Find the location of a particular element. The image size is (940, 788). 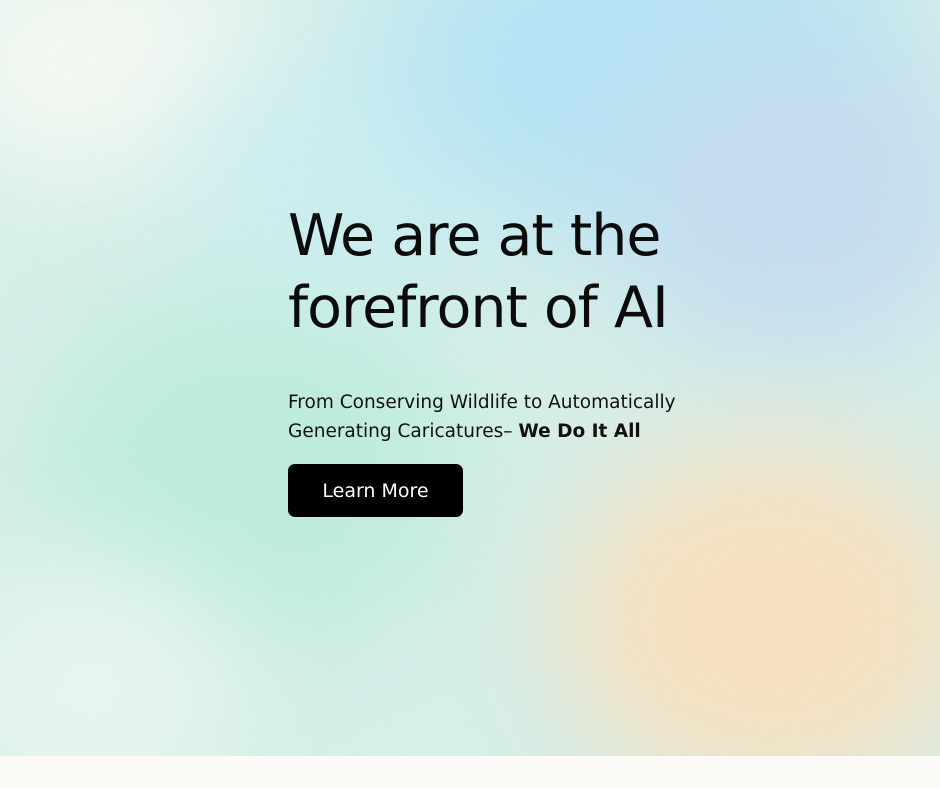

hero-headline: We are at the forefront of AI is located at coordinates (528, 272).